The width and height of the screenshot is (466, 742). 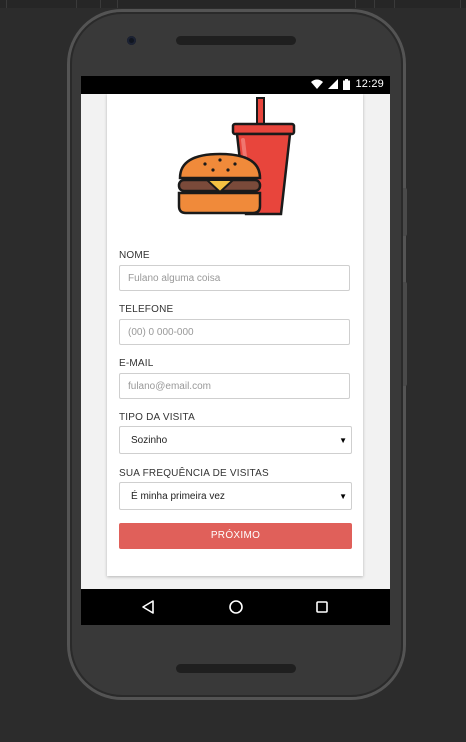 I want to click on navigation-bar, so click(x=235, y=607).